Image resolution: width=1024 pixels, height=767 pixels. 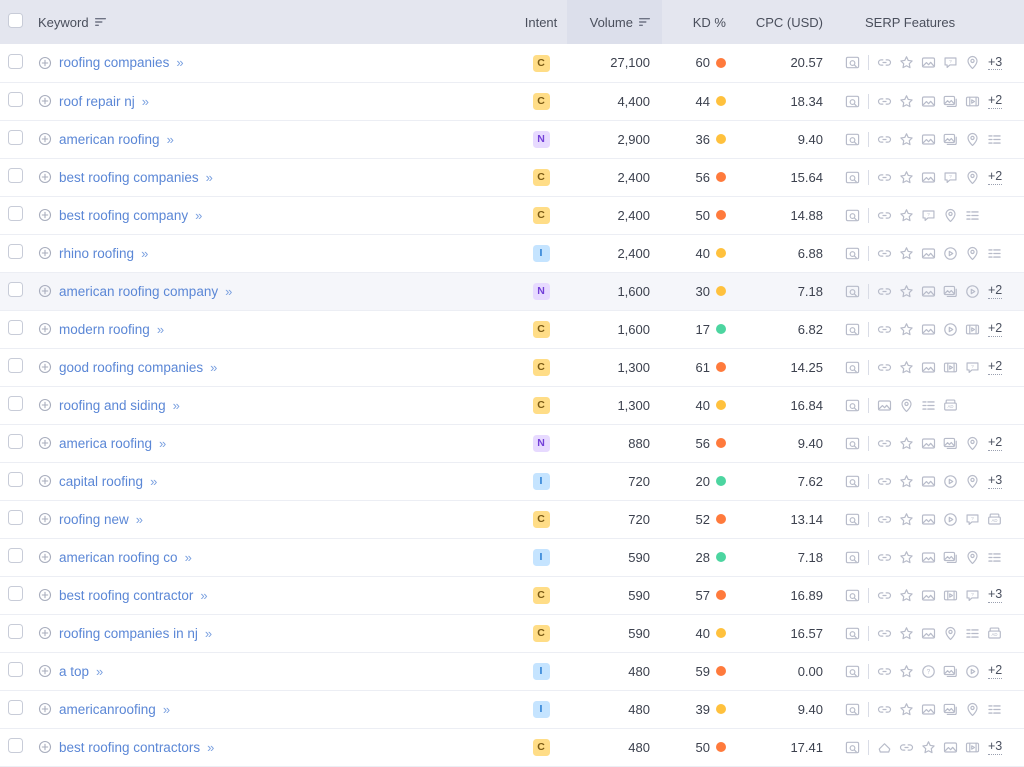 What do you see at coordinates (512, 177) in the screenshot?
I see `table-row: best roofing companies » C 2,400 56 15.64? +2` at bounding box center [512, 177].